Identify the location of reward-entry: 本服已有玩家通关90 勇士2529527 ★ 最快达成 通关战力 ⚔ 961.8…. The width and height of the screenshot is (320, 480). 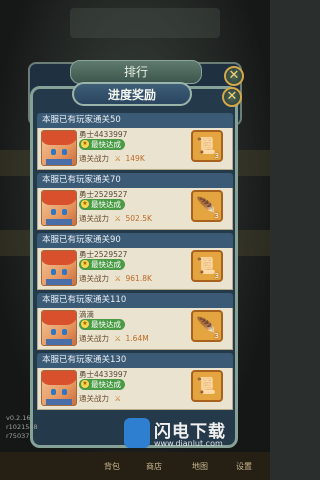
(135, 262).